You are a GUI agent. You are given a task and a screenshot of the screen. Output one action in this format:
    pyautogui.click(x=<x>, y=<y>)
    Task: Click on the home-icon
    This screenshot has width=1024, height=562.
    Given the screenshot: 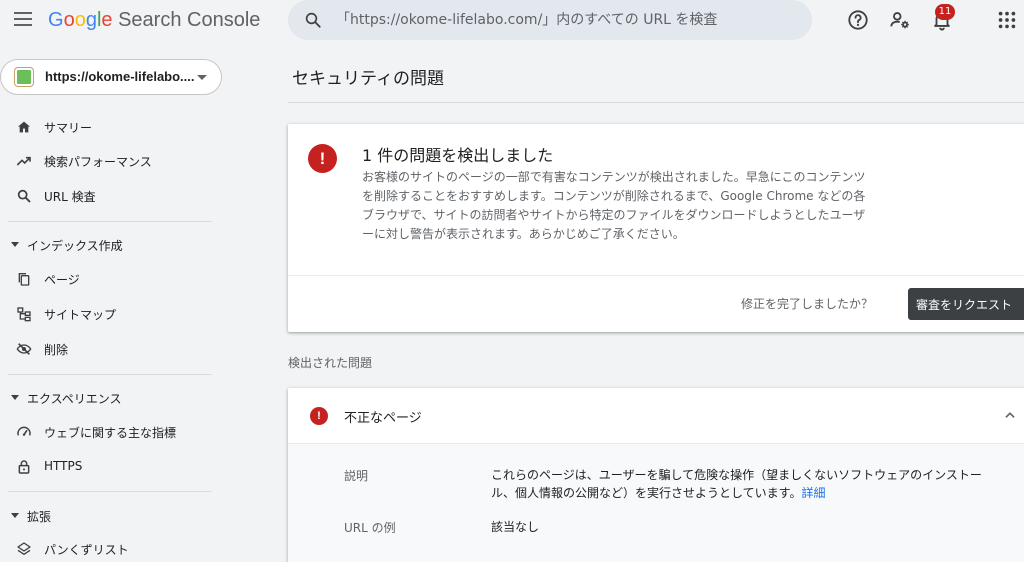 What is the action you would take?
    pyautogui.click(x=24, y=127)
    